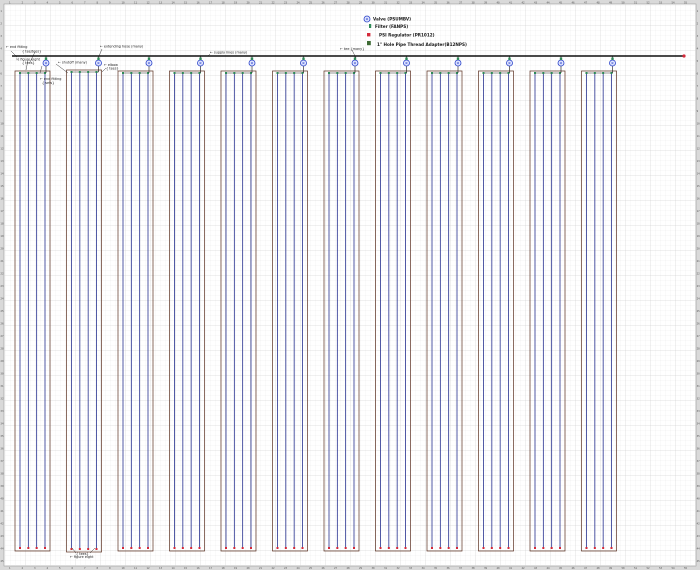 The width and height of the screenshot is (700, 570). I want to click on ruler-tick-top: 47, so click(586, 2).